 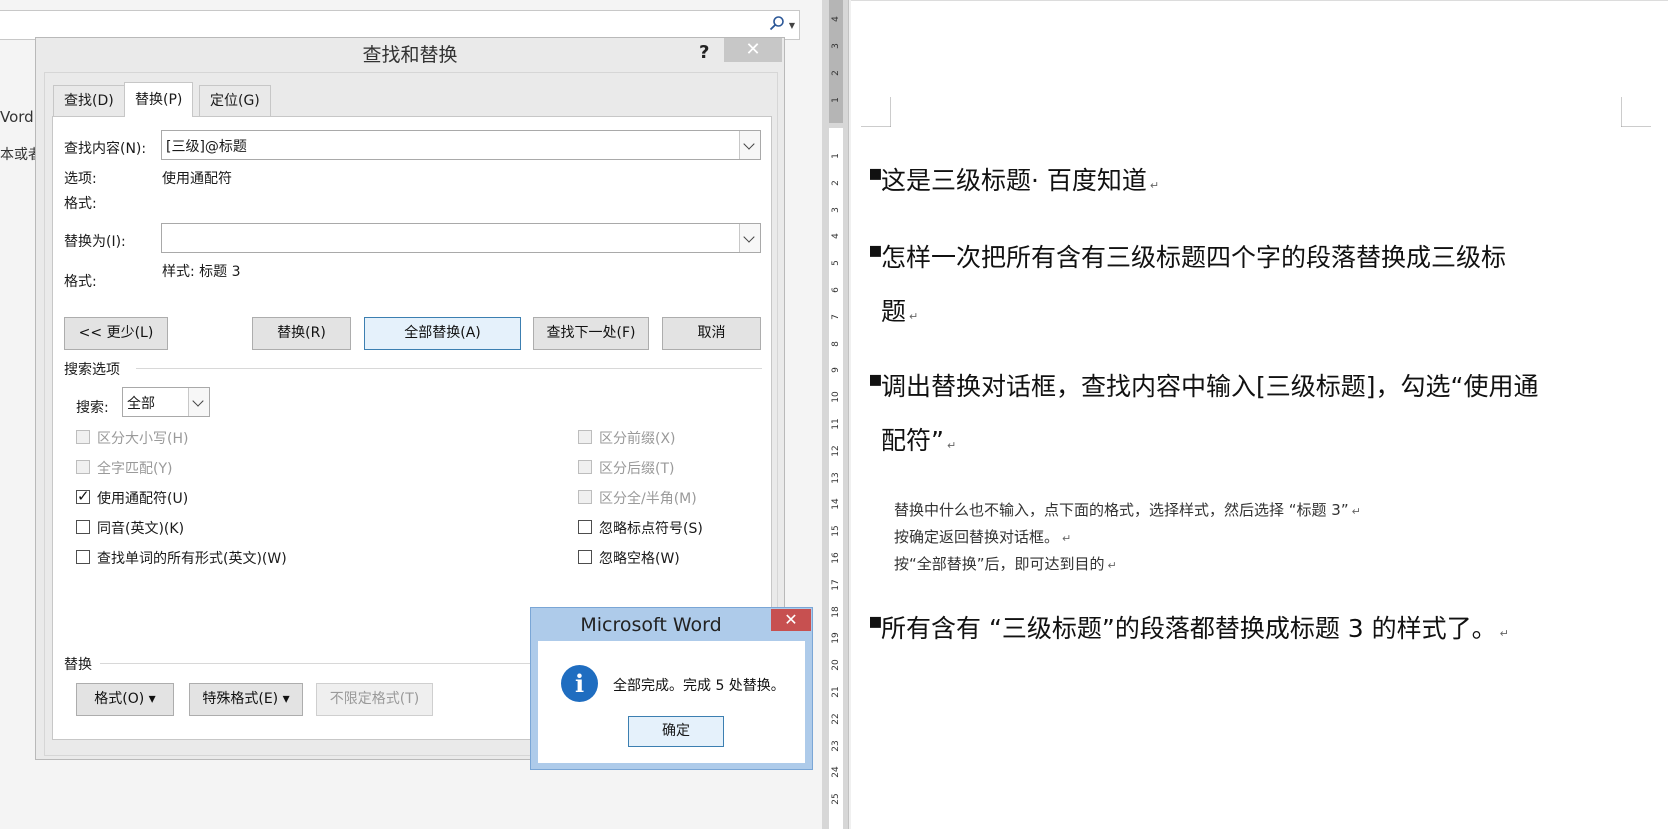 I want to click on search-direction-label: 搜索:, so click(x=92, y=408).